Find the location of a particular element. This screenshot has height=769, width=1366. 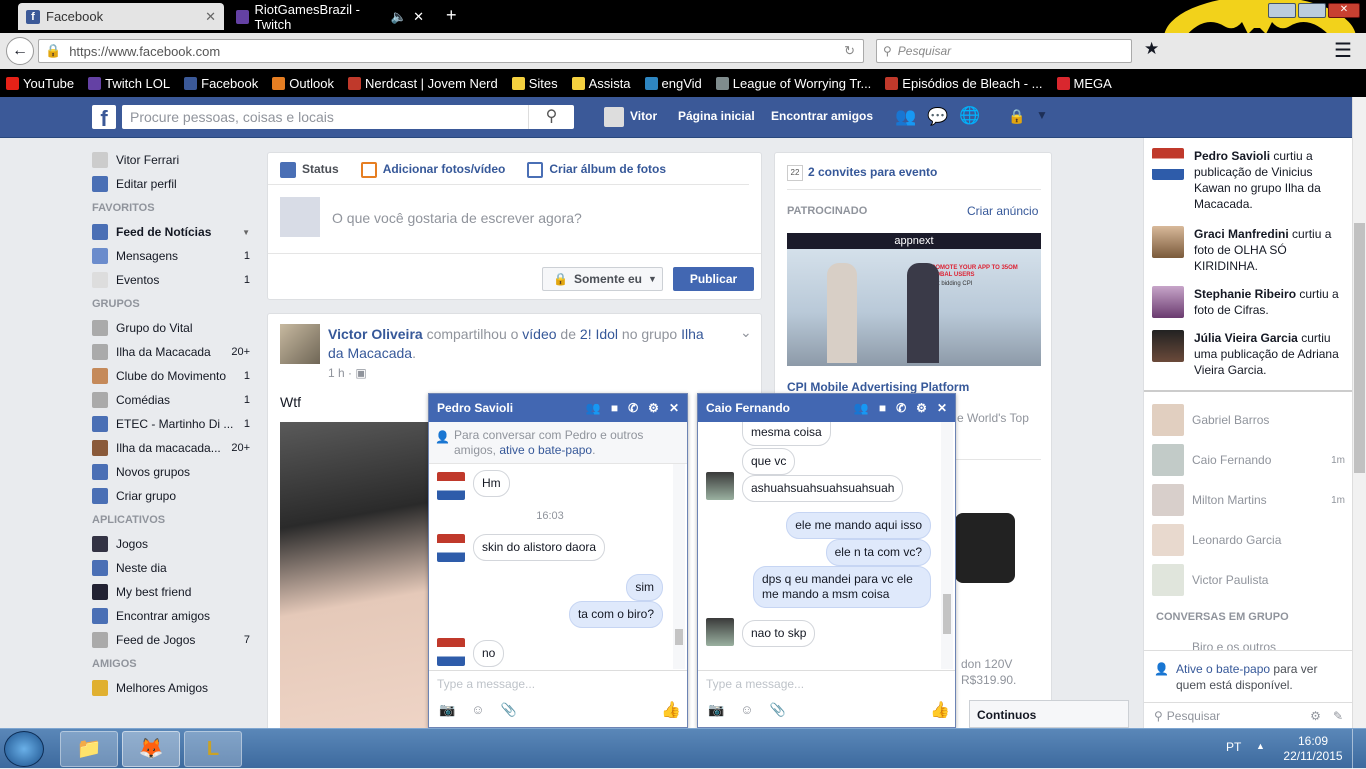

profile-link: Vitor Ferrari is located at coordinates (171, 160).